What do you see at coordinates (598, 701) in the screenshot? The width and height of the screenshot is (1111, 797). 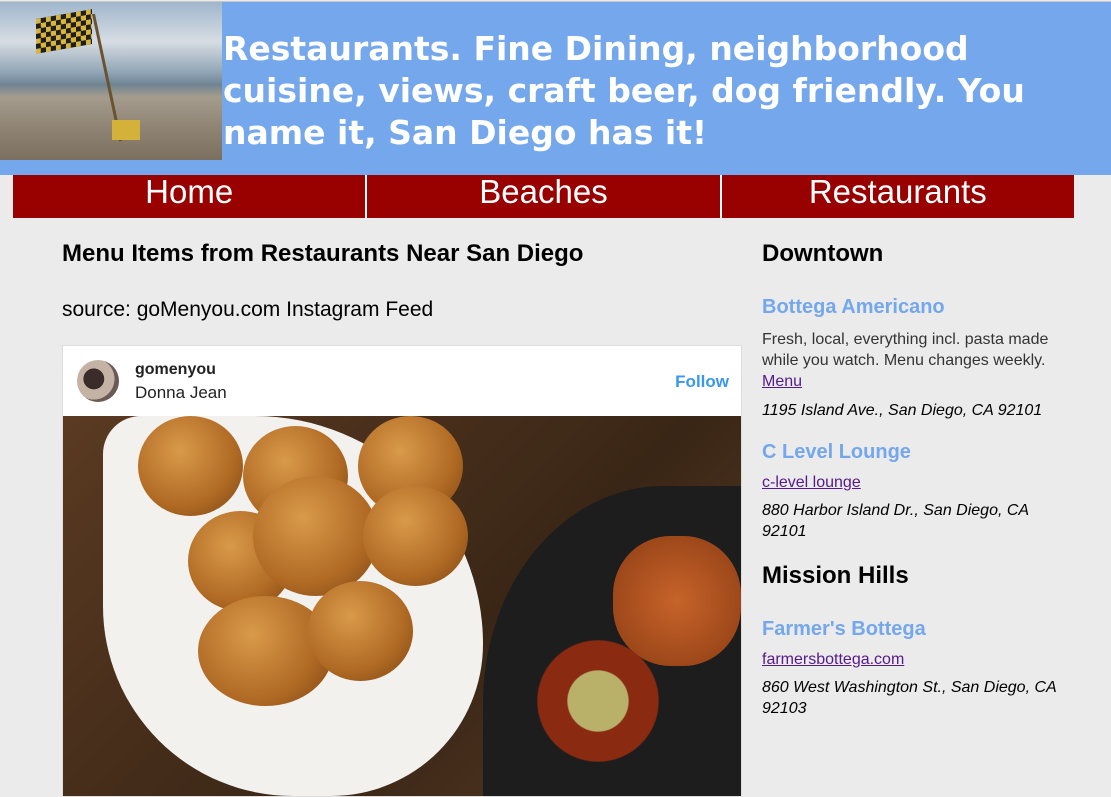 I see `sauce` at bounding box center [598, 701].